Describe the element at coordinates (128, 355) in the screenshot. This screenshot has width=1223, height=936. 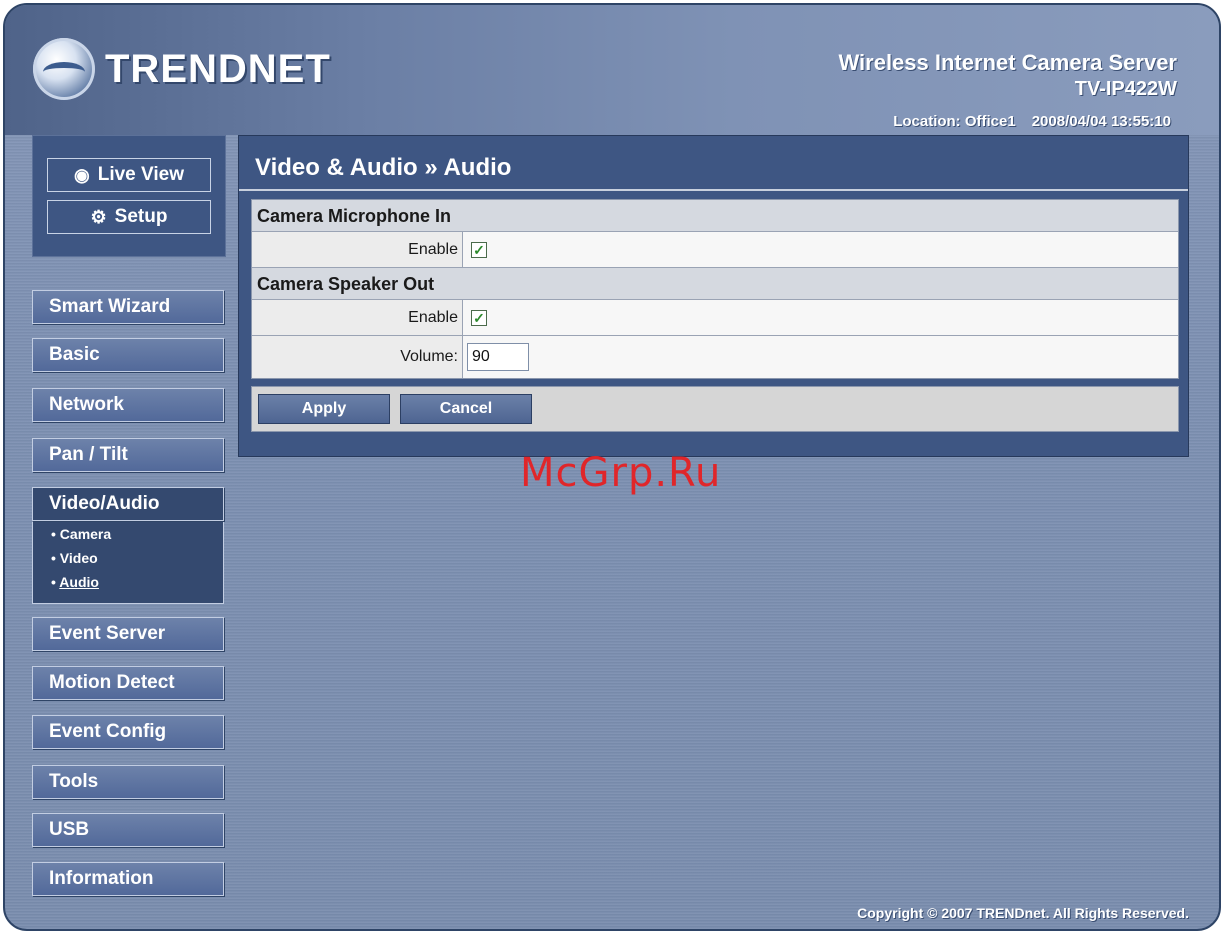
I see `nav-basic: Basic` at that location.